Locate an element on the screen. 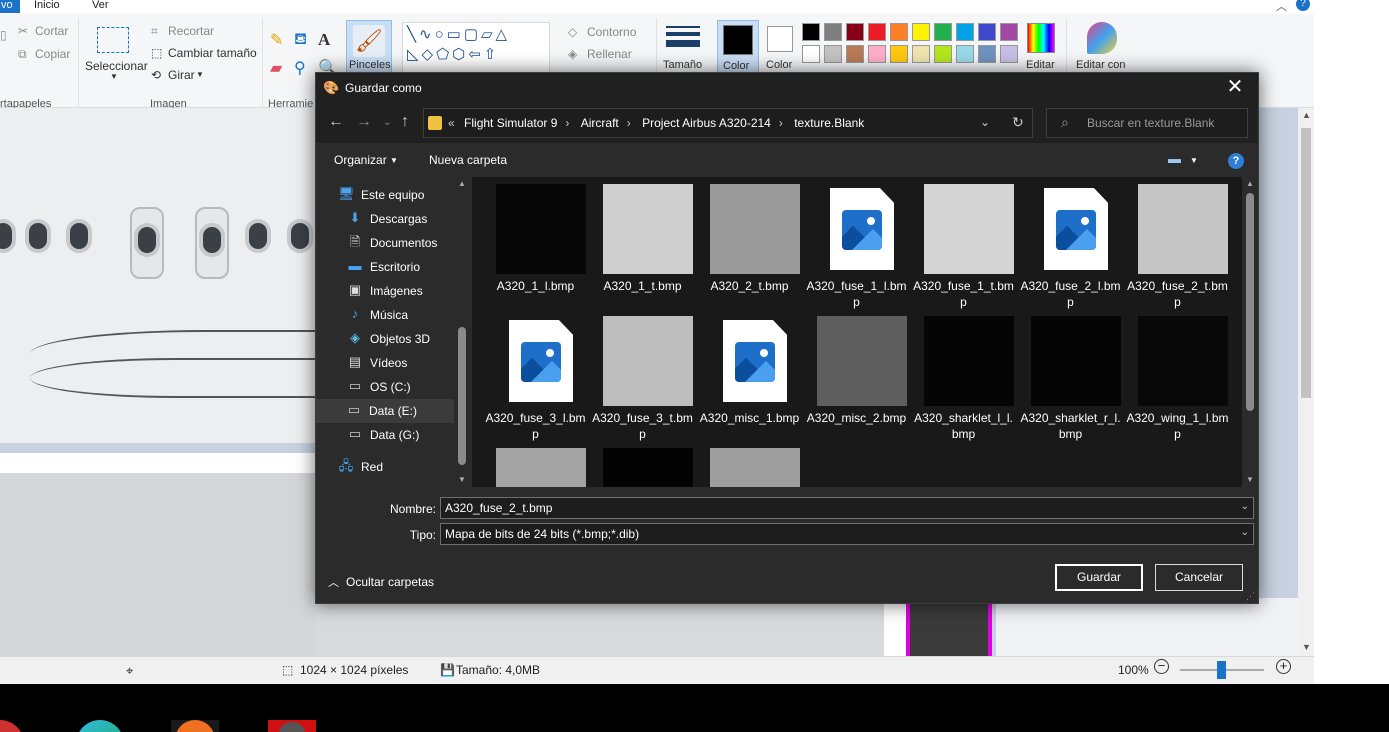  recent-locations-icon: ⌄ is located at coordinates (387, 122).